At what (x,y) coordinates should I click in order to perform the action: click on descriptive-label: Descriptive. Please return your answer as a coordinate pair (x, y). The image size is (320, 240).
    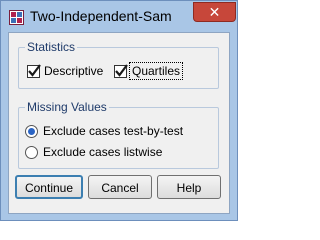
    Looking at the image, I should click on (74, 71).